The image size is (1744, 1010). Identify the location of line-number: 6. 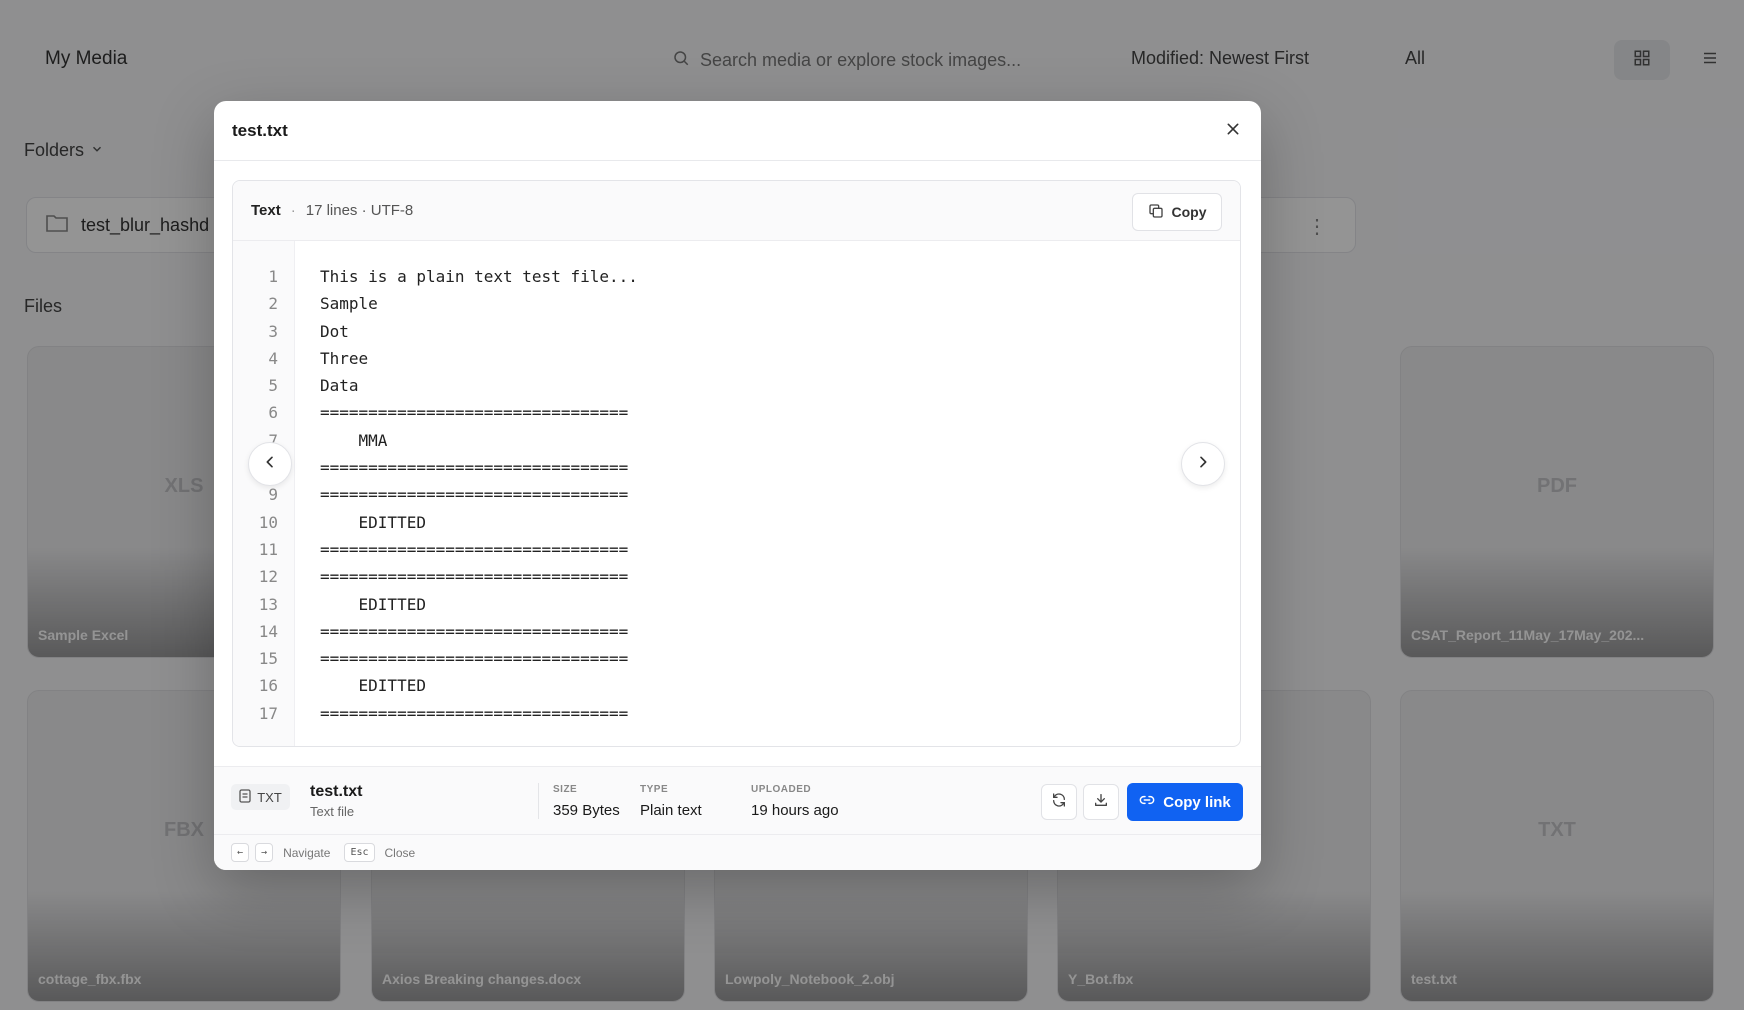
(273, 413).